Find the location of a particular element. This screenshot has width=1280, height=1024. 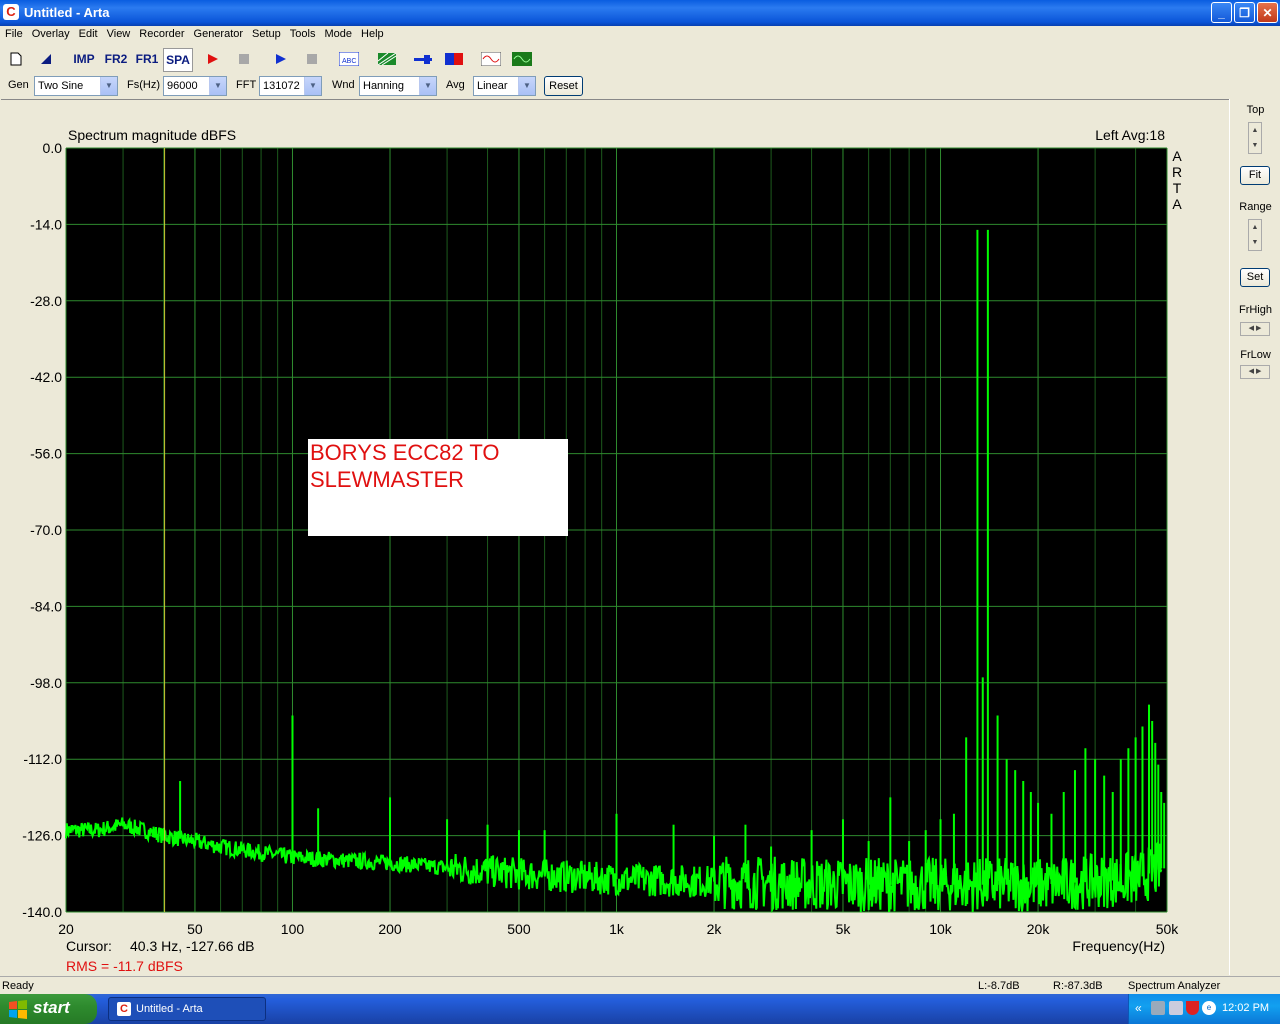

menu-recorder: Recorder is located at coordinates (161, 33).